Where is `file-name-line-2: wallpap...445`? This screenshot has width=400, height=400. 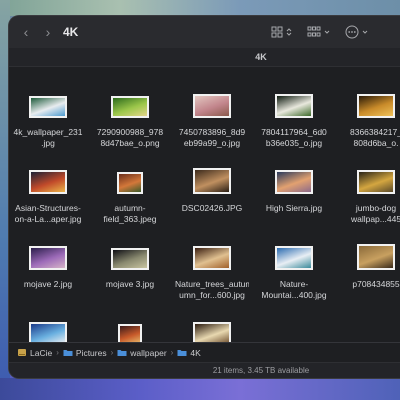
file-name-line-2: wallpap...445 is located at coordinates (375, 219).